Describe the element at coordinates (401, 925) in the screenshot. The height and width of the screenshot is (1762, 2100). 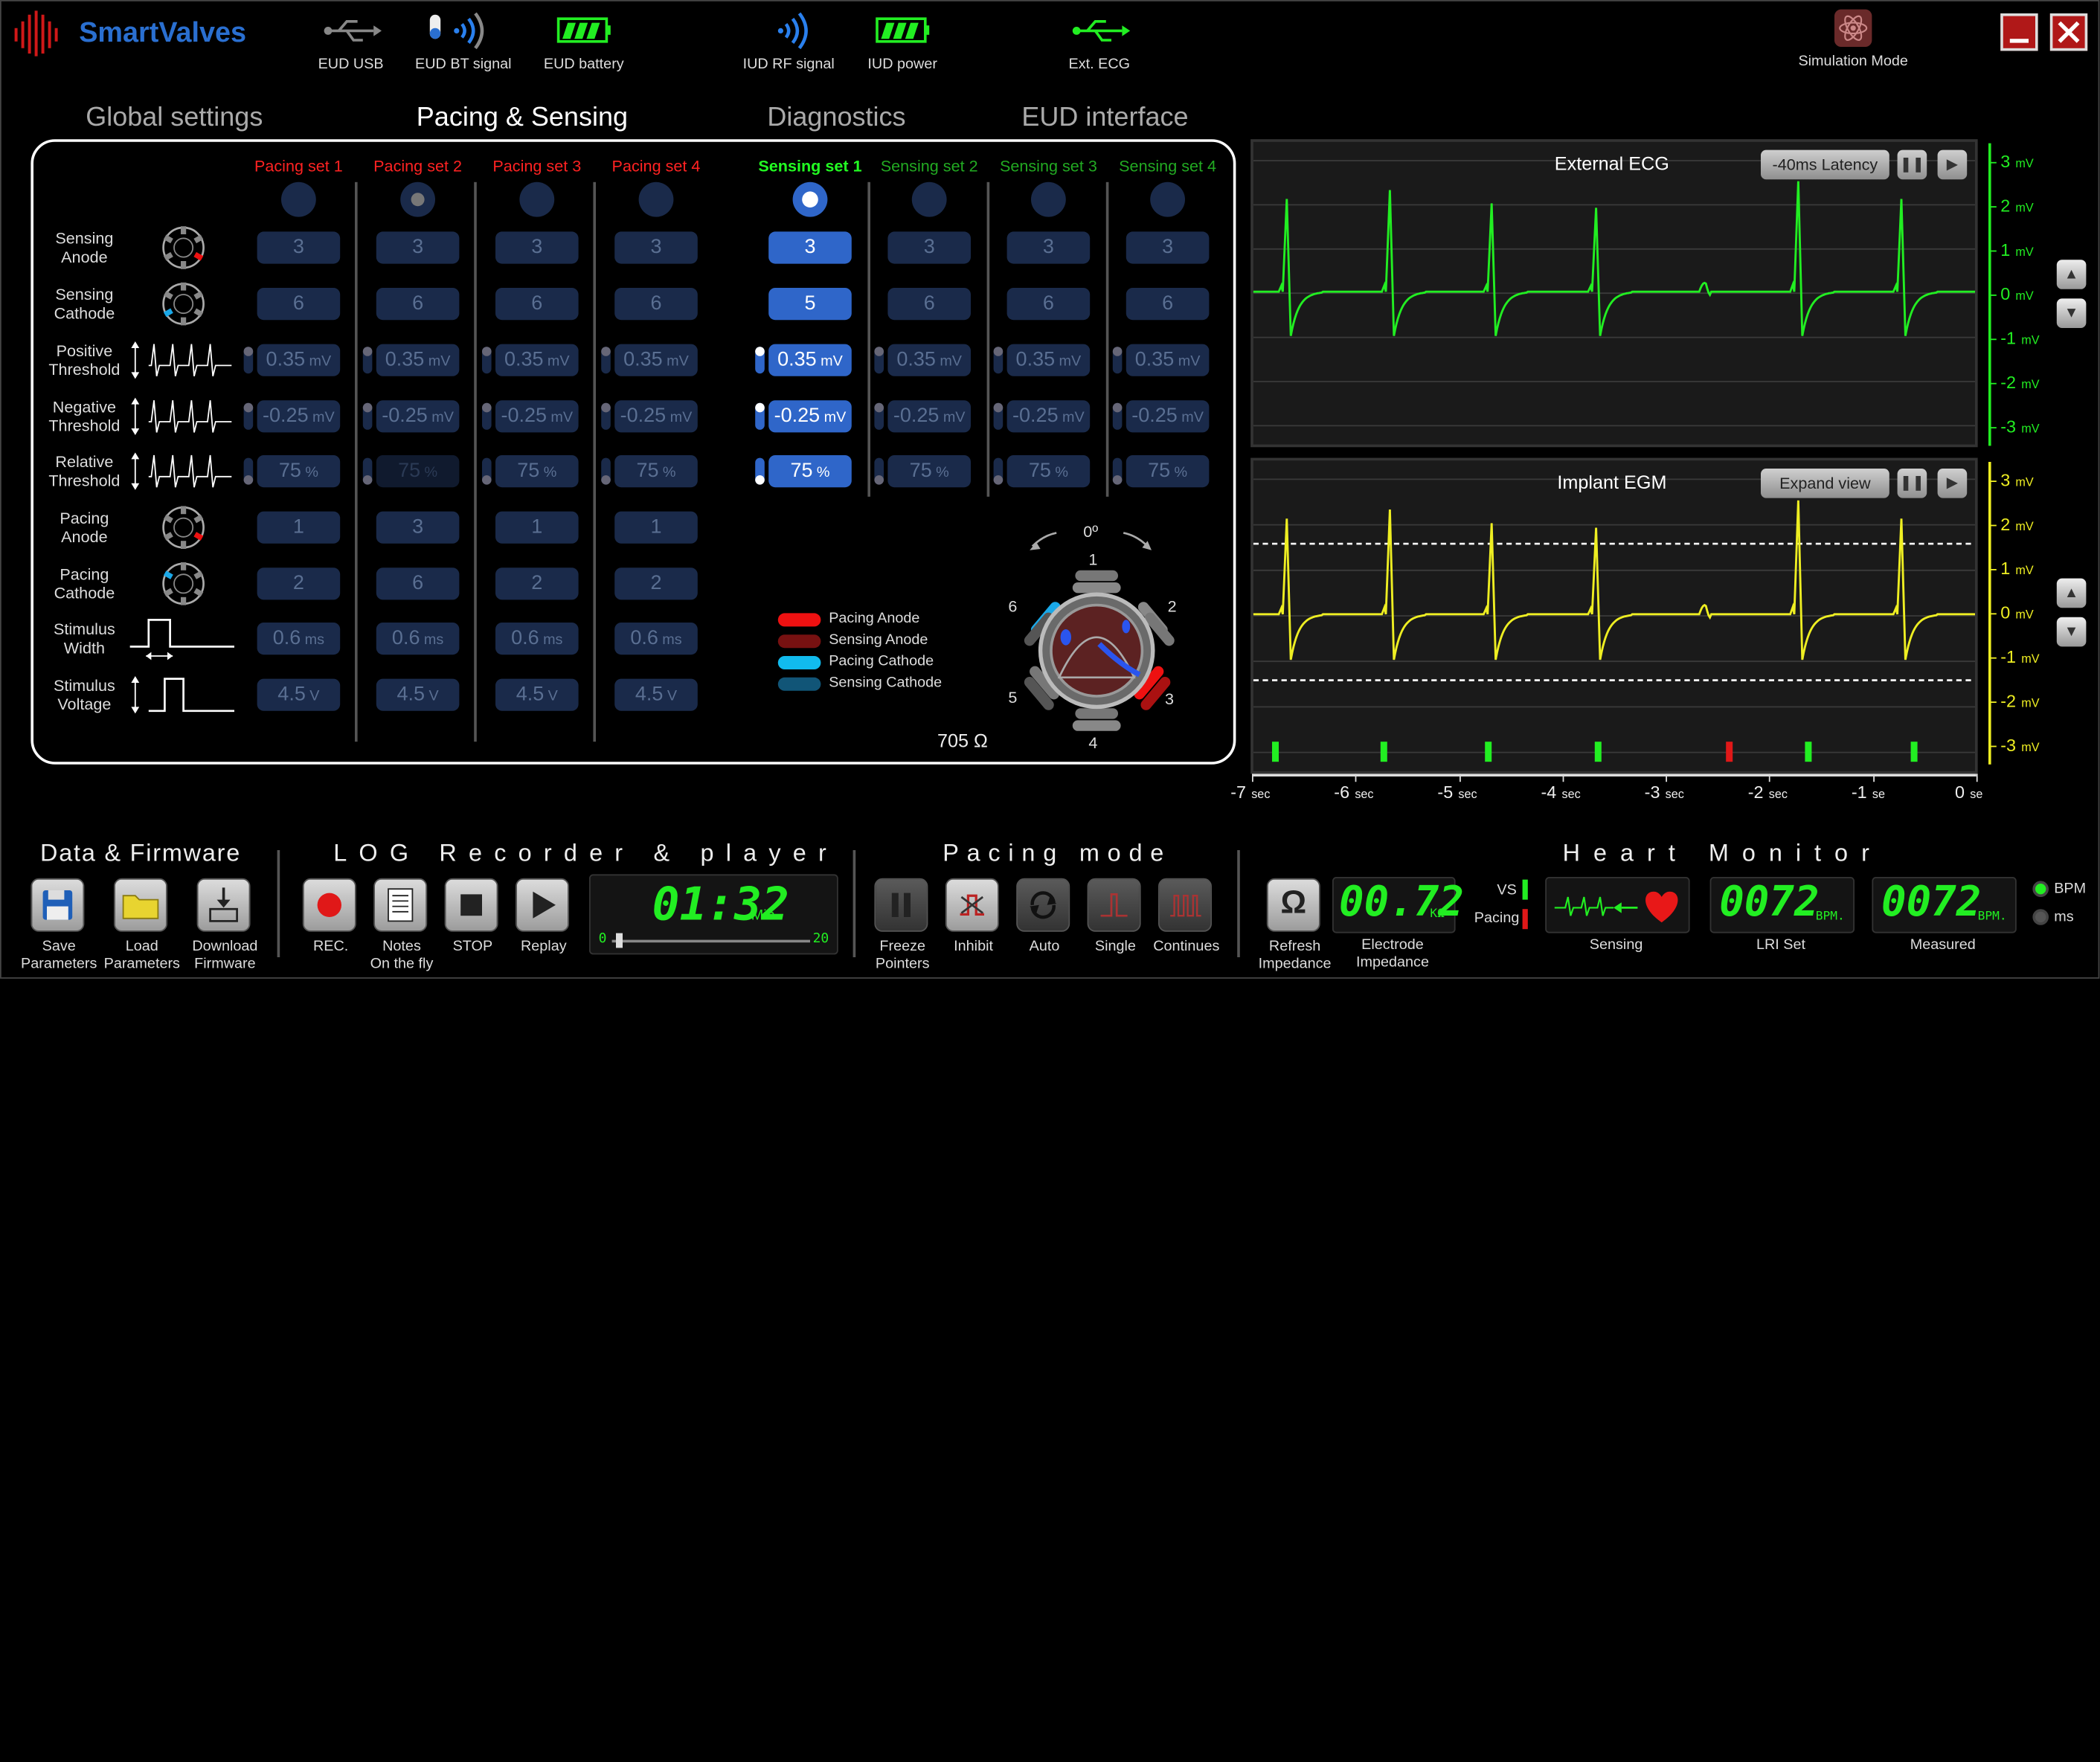
I see `notes-button: Notes On the fly` at that location.